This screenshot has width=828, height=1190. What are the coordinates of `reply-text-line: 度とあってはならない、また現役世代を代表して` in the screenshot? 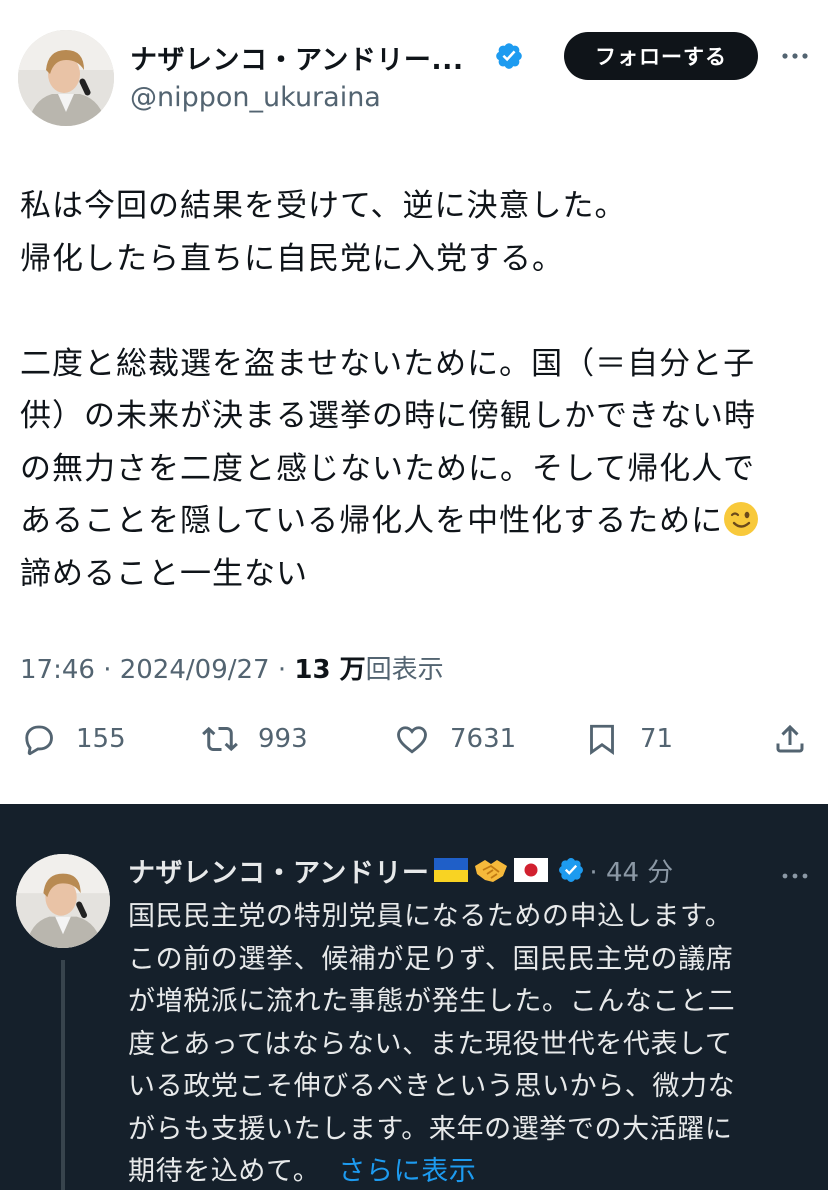 It's located at (430, 1044).